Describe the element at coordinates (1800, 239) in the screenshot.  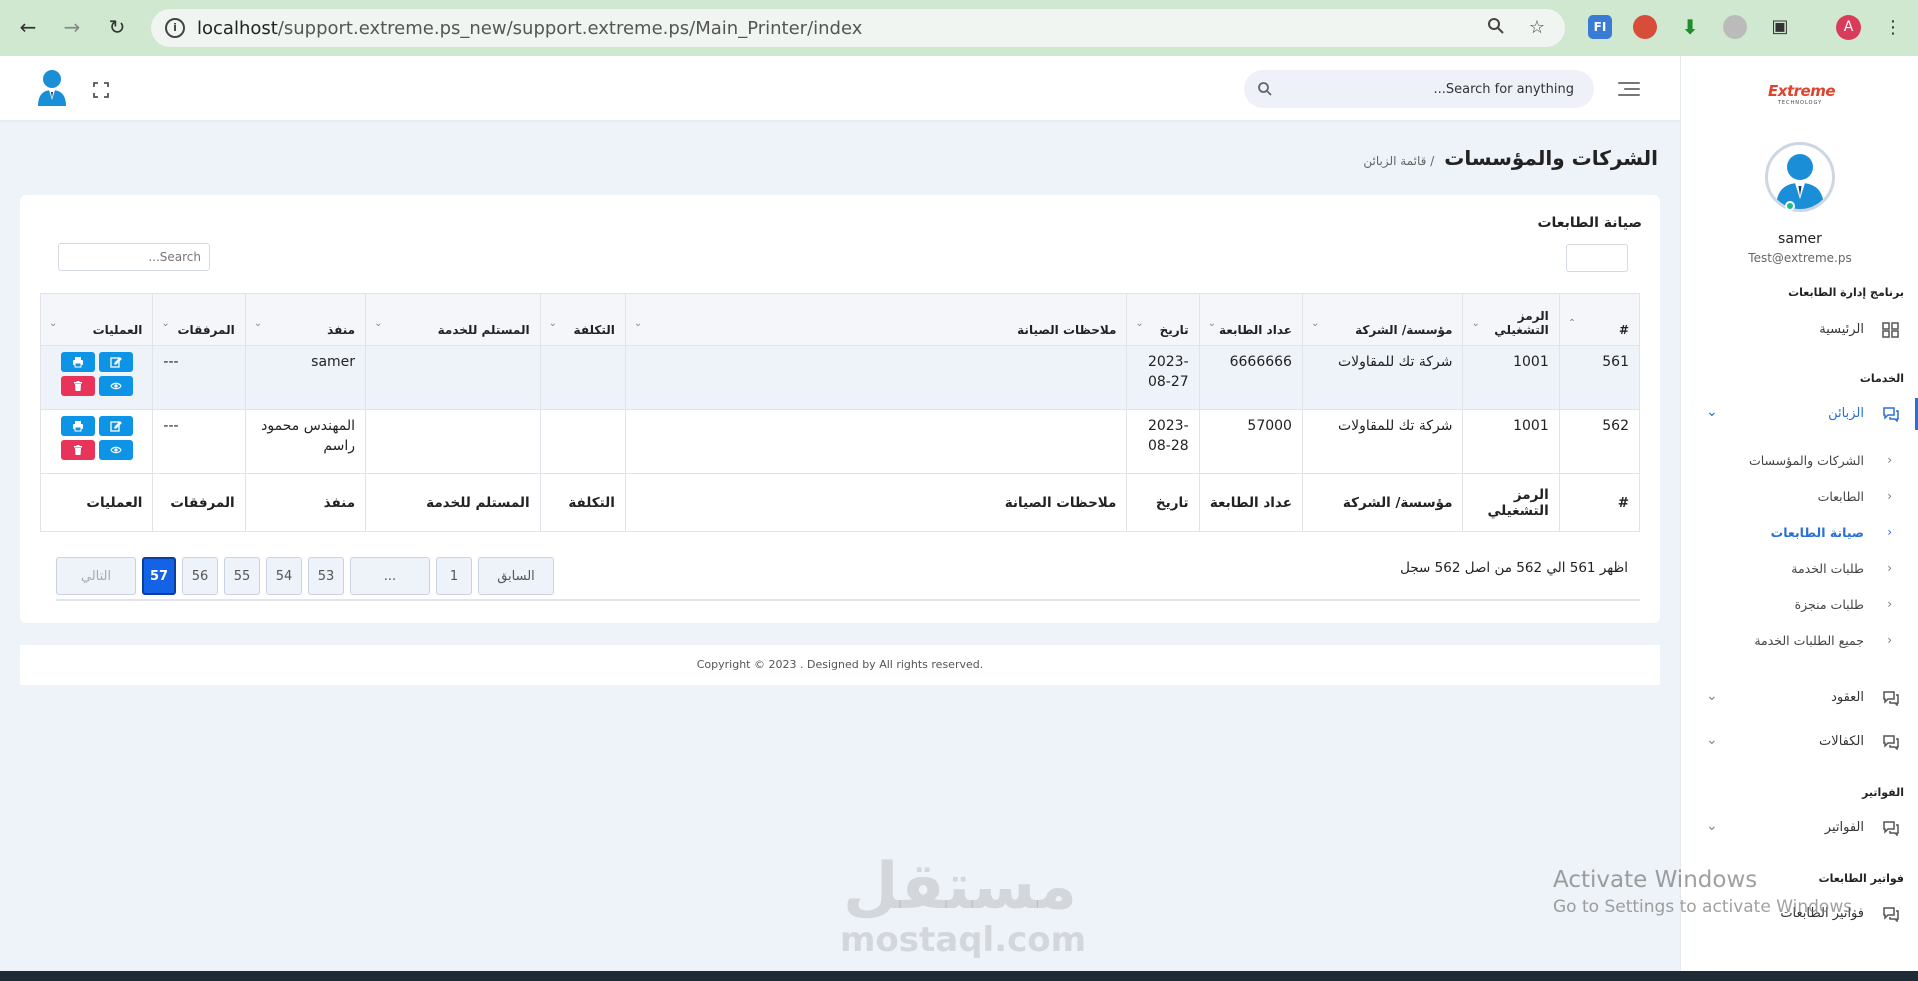
I see `sidebar-username: samer` at that location.